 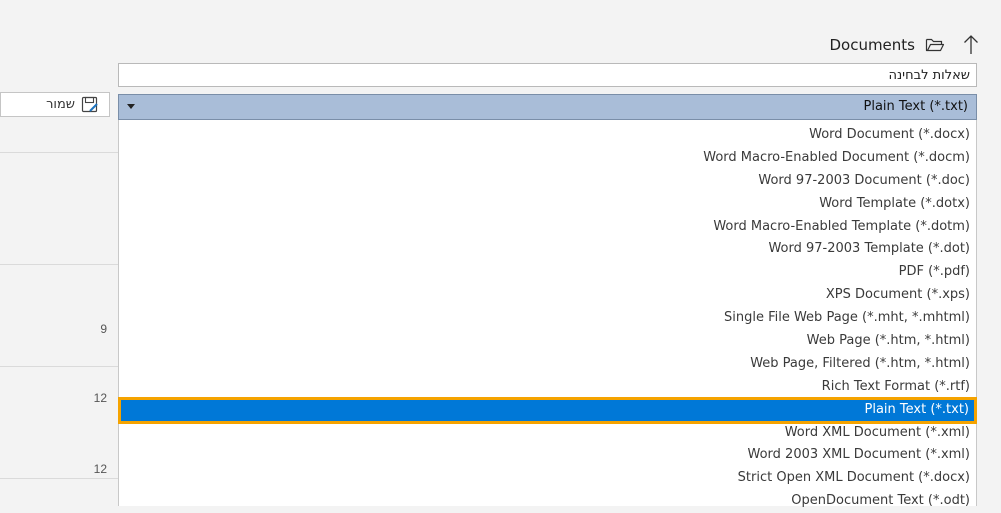 What do you see at coordinates (916, 106) in the screenshot?
I see `file-type-selected-value: Plain Text (*.txt)` at bounding box center [916, 106].